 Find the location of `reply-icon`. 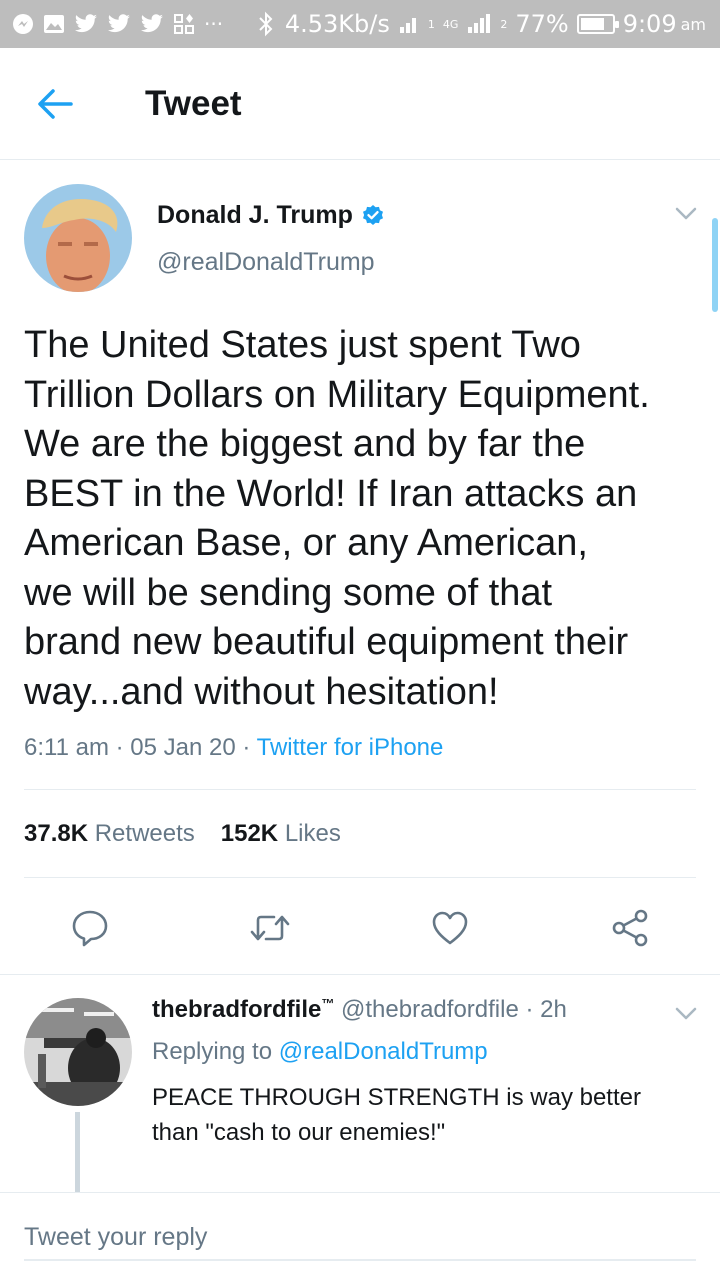

reply-icon is located at coordinates (90, 928).